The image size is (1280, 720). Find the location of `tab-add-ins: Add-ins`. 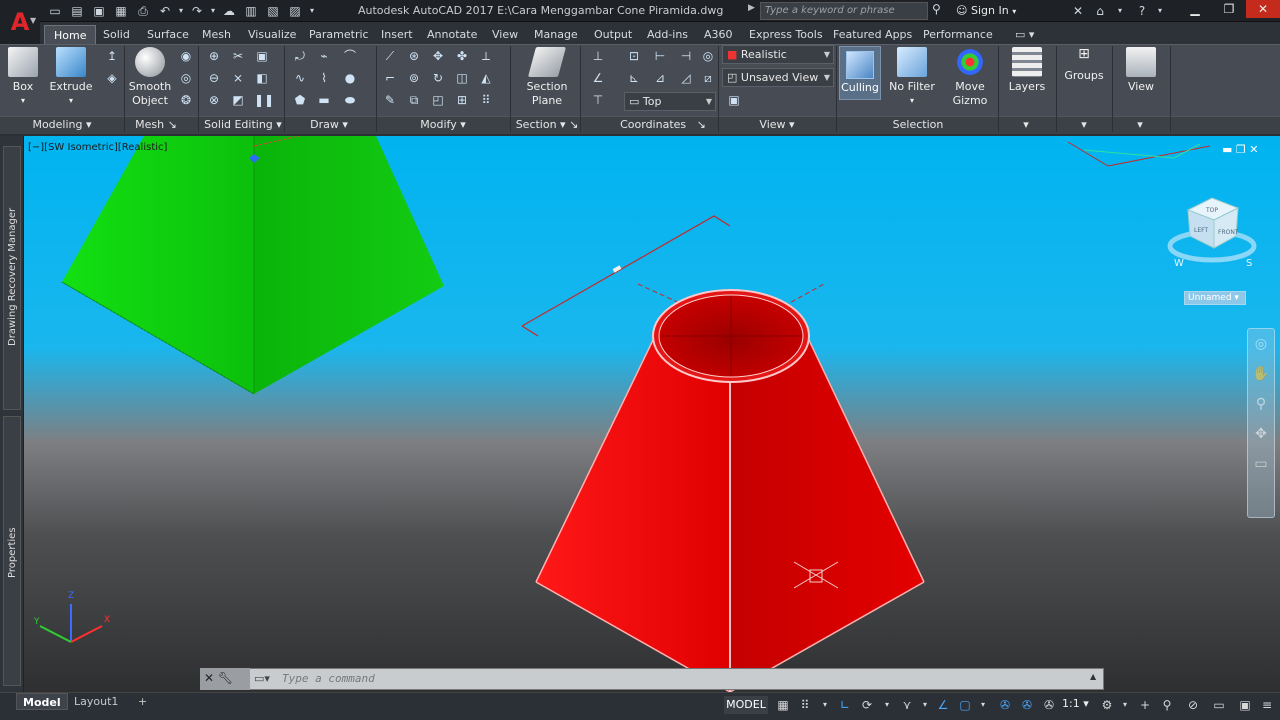

tab-add-ins: Add-ins is located at coordinates (667, 34).